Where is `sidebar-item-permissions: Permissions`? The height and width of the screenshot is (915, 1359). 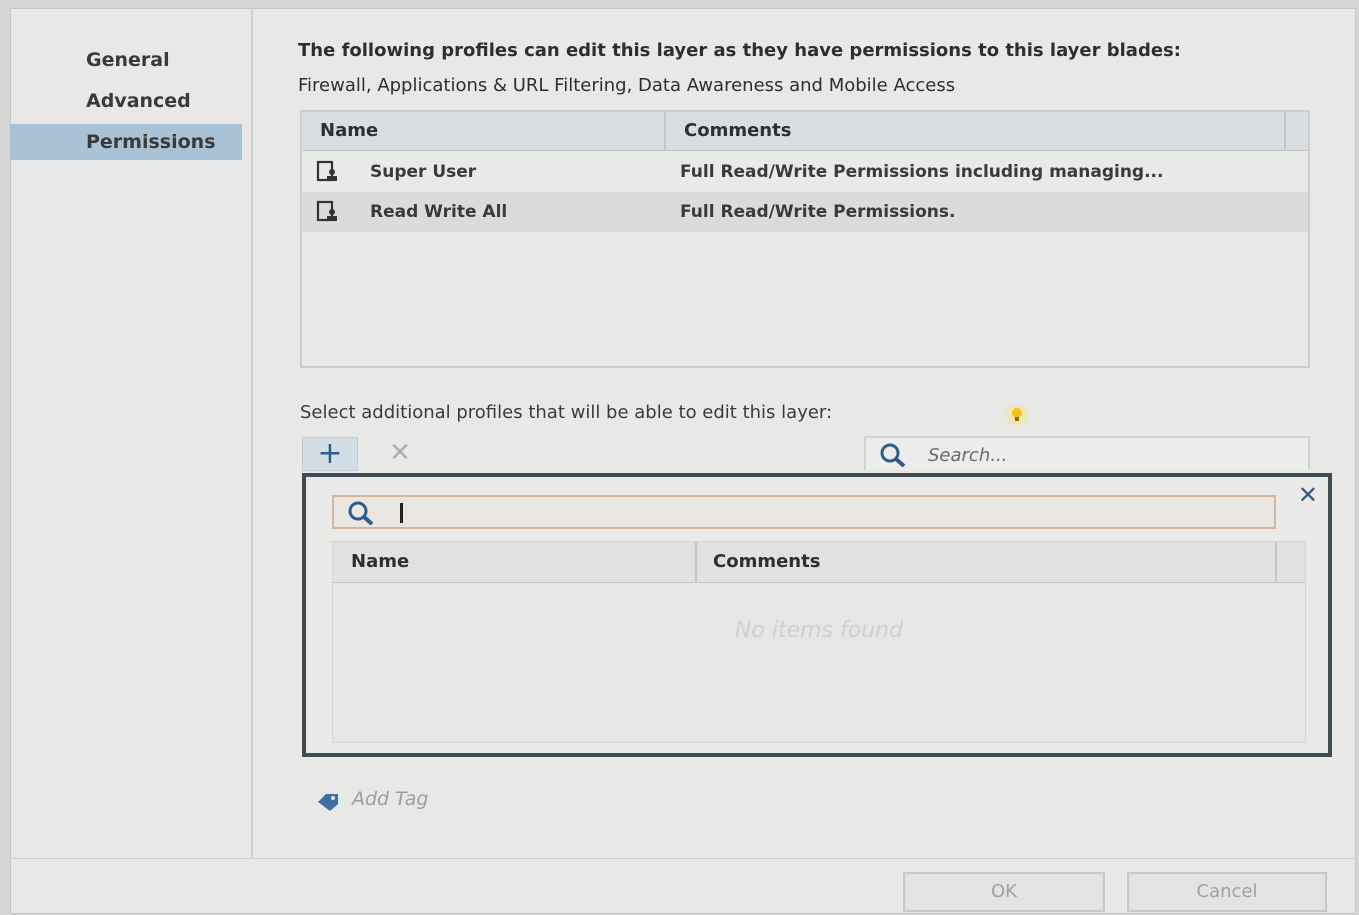
sidebar-item-permissions: Permissions is located at coordinates (126, 142).